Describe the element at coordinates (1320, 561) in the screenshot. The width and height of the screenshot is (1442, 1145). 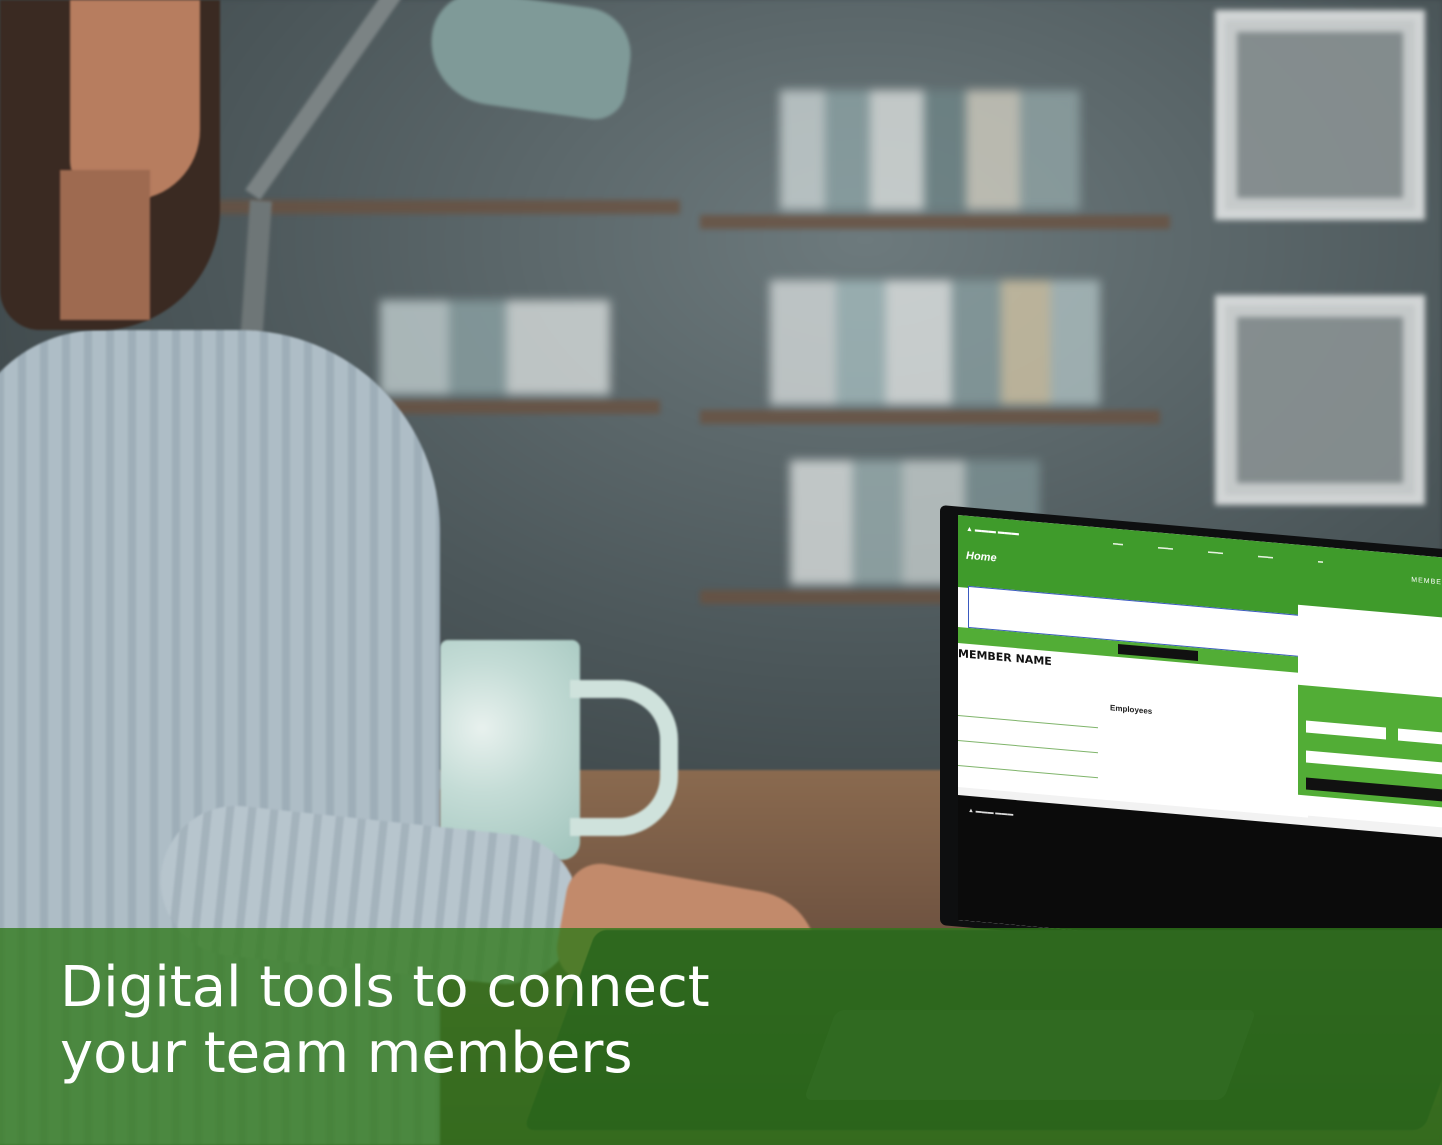
I see `ui-nav-item: ▬` at that location.